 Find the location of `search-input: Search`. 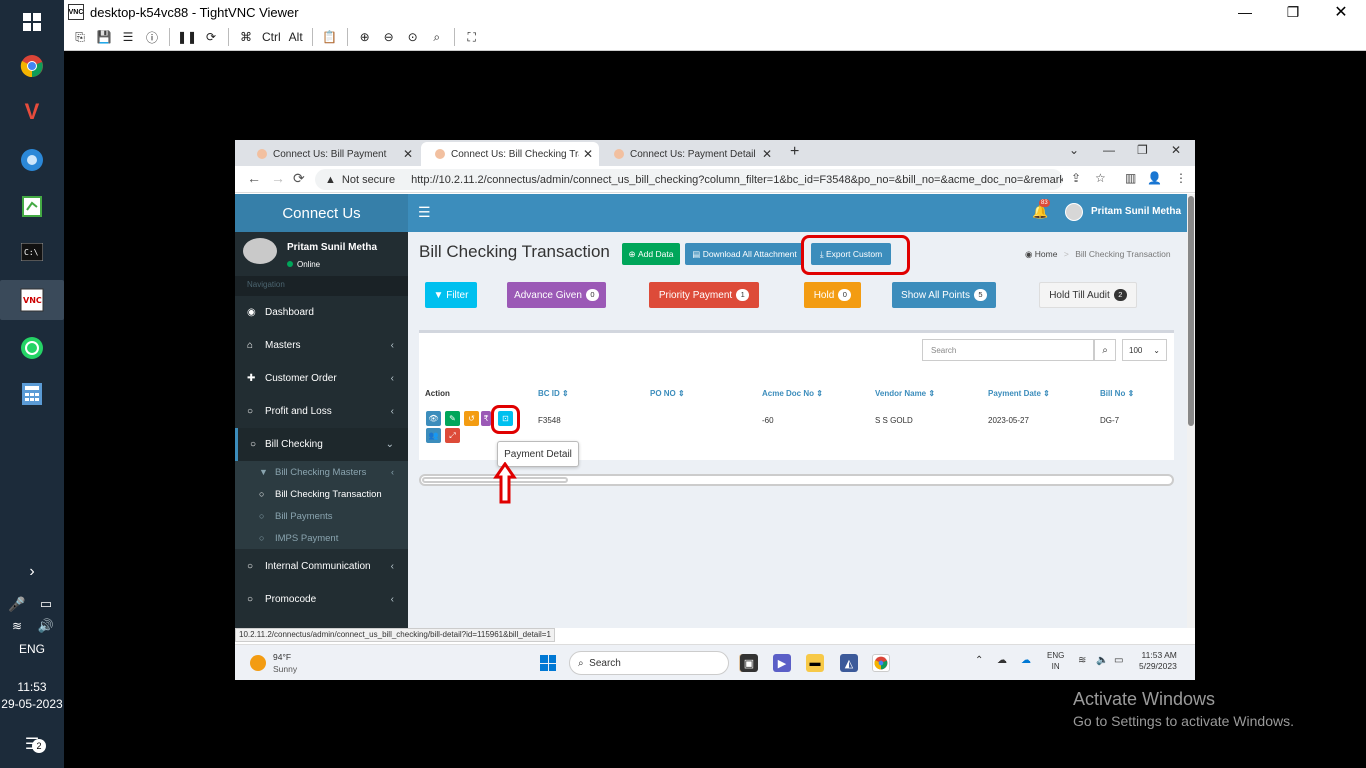

search-input: Search is located at coordinates (1008, 350).